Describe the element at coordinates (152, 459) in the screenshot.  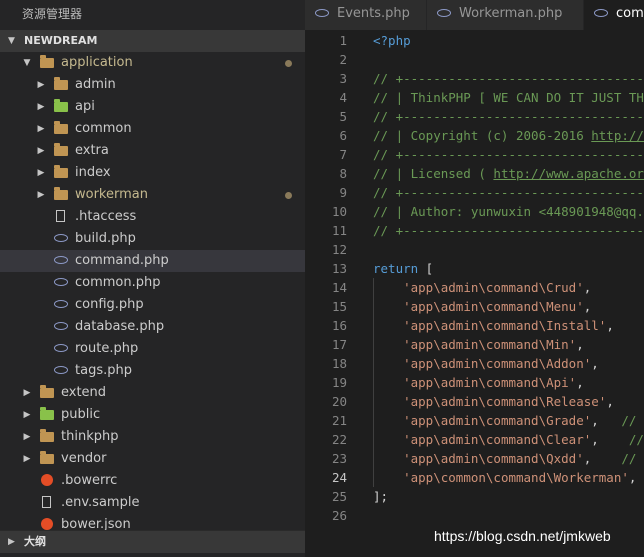
I see `tree-item: ▶ vendor` at that location.